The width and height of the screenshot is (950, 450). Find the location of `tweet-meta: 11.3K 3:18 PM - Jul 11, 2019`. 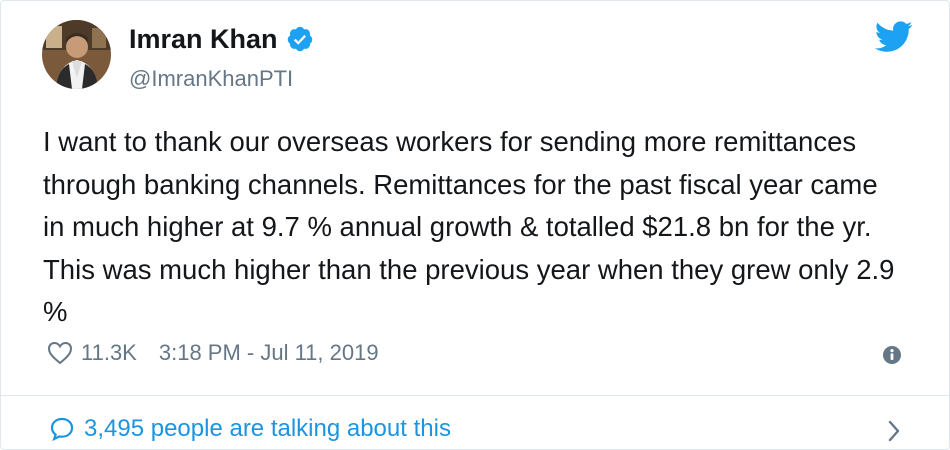

tweet-meta: 11.3K 3:18 PM - Jul 11, 2019 is located at coordinates (213, 353).